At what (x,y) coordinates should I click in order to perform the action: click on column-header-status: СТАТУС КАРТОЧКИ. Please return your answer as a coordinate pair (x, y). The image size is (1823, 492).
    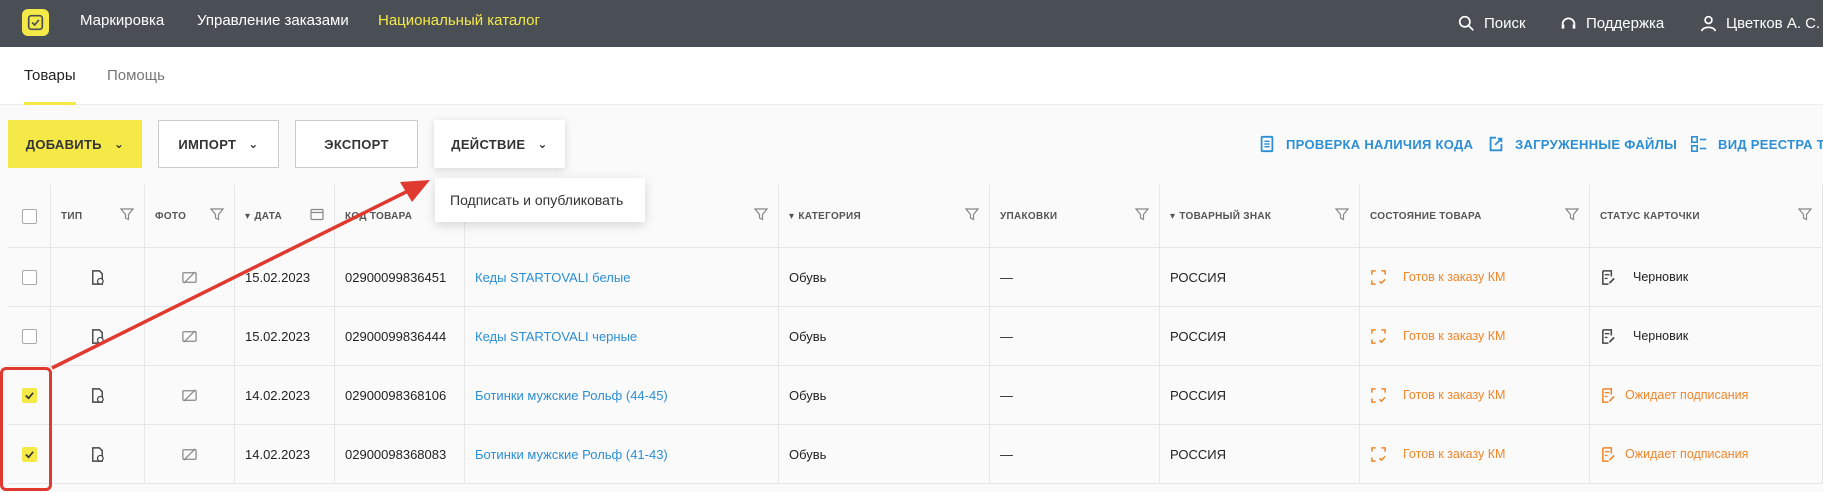
    Looking at the image, I should click on (1706, 216).